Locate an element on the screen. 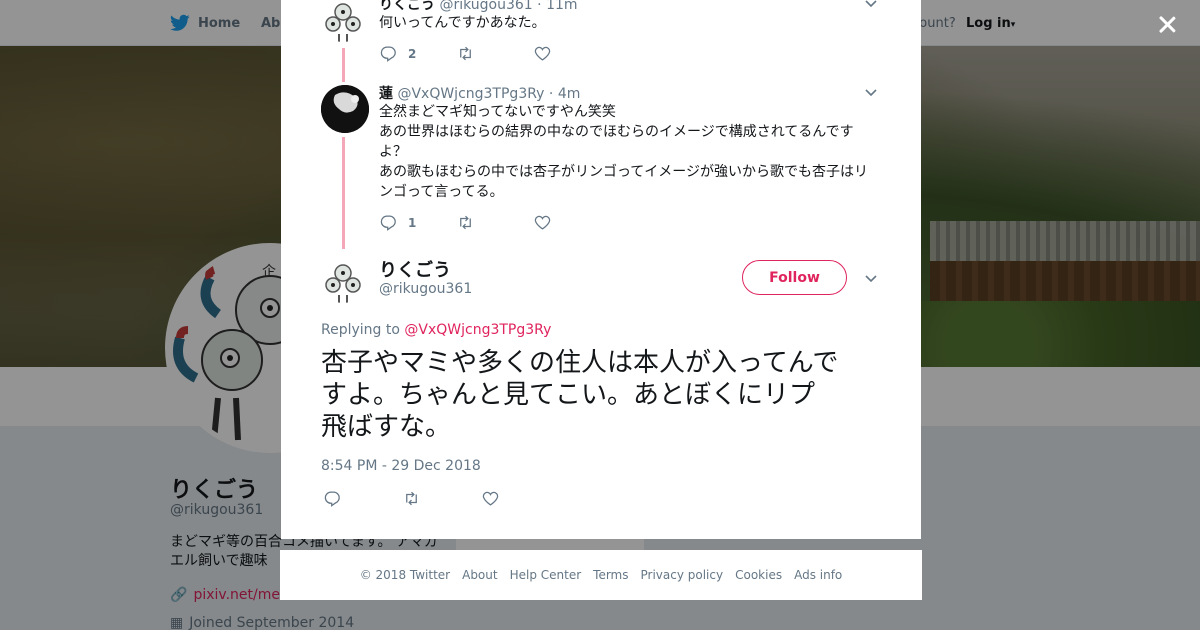 Image resolution: width=1200 pixels, height=630 pixels. tweet-text: 何いってんですかあなた。 is located at coordinates (462, 23).